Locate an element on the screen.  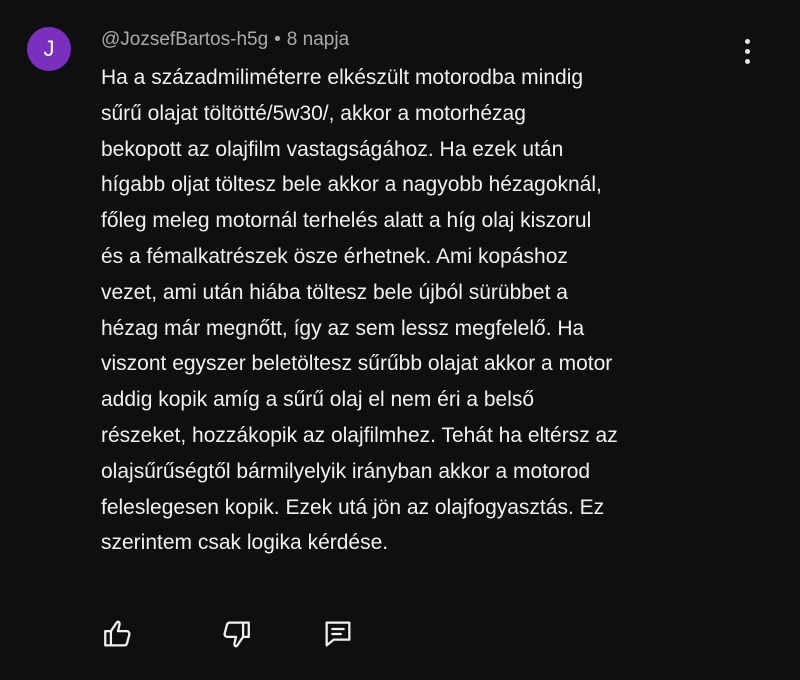
author-name: @JozsefBartos-h5g is located at coordinates (184, 39).